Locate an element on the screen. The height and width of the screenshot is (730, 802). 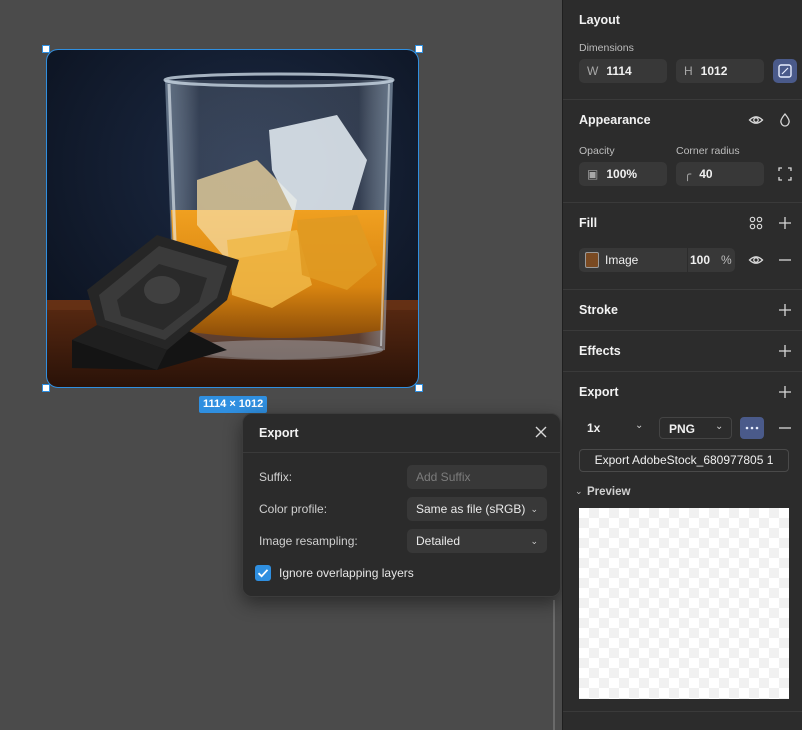
width-prefix: W is located at coordinates (593, 71).